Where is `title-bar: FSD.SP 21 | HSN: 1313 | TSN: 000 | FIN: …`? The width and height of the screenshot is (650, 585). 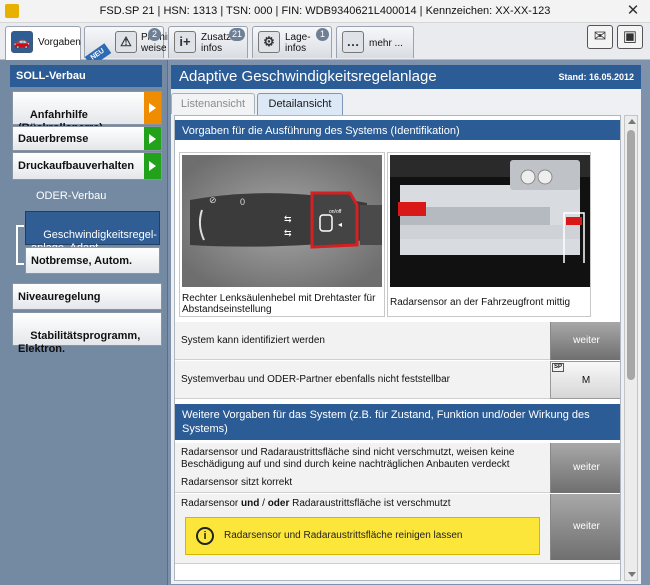
title-bar: FSD.SP 21 | HSN: 1313 | TSN: 000 | FIN: … is located at coordinates (325, 11).